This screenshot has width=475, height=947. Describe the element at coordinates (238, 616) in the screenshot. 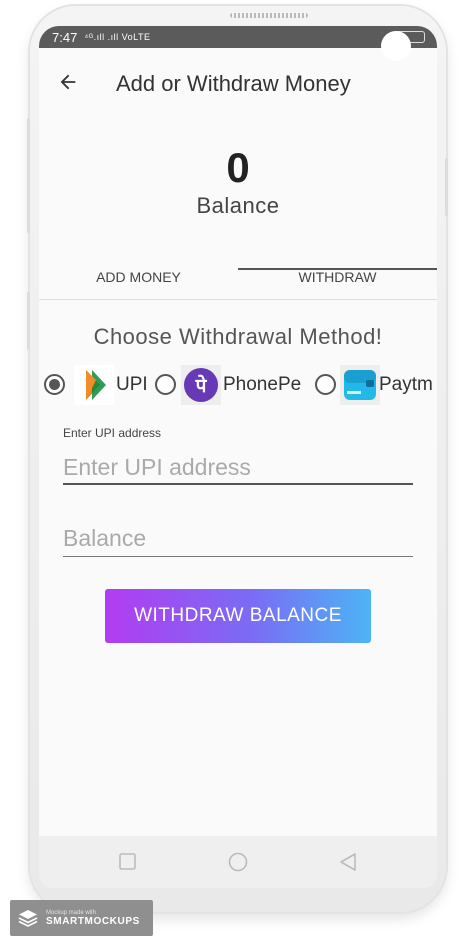

I see `withdraw-balance-button: WITHDRAW BALANCE` at that location.